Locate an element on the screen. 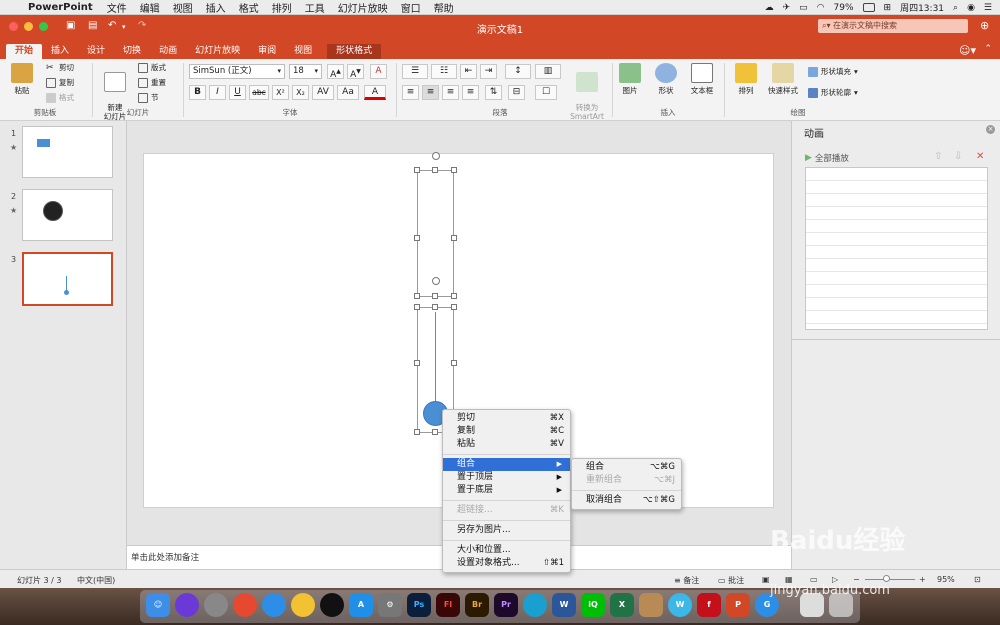  move-up-icon: ⇧ is located at coordinates (938, 156).